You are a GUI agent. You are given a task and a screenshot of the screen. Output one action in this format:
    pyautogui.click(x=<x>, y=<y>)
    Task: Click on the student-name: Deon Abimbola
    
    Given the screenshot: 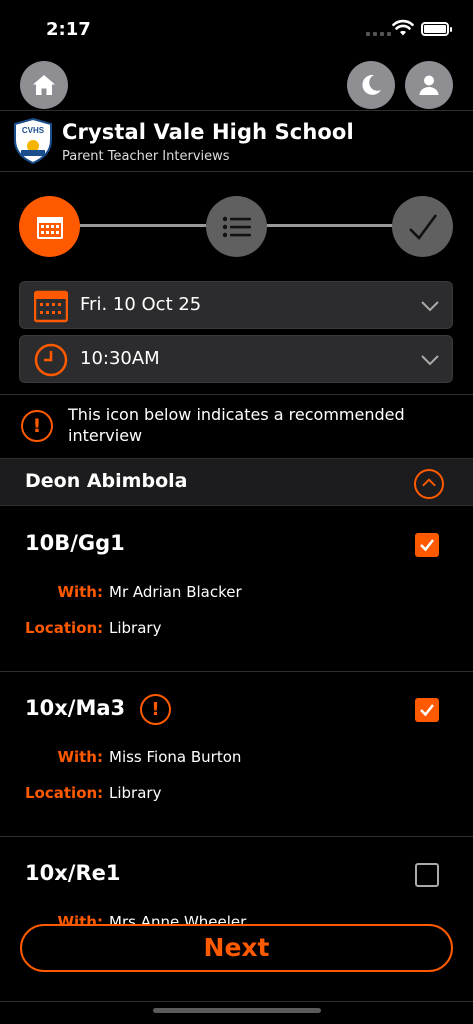 What is the action you would take?
    pyautogui.click(x=106, y=481)
    